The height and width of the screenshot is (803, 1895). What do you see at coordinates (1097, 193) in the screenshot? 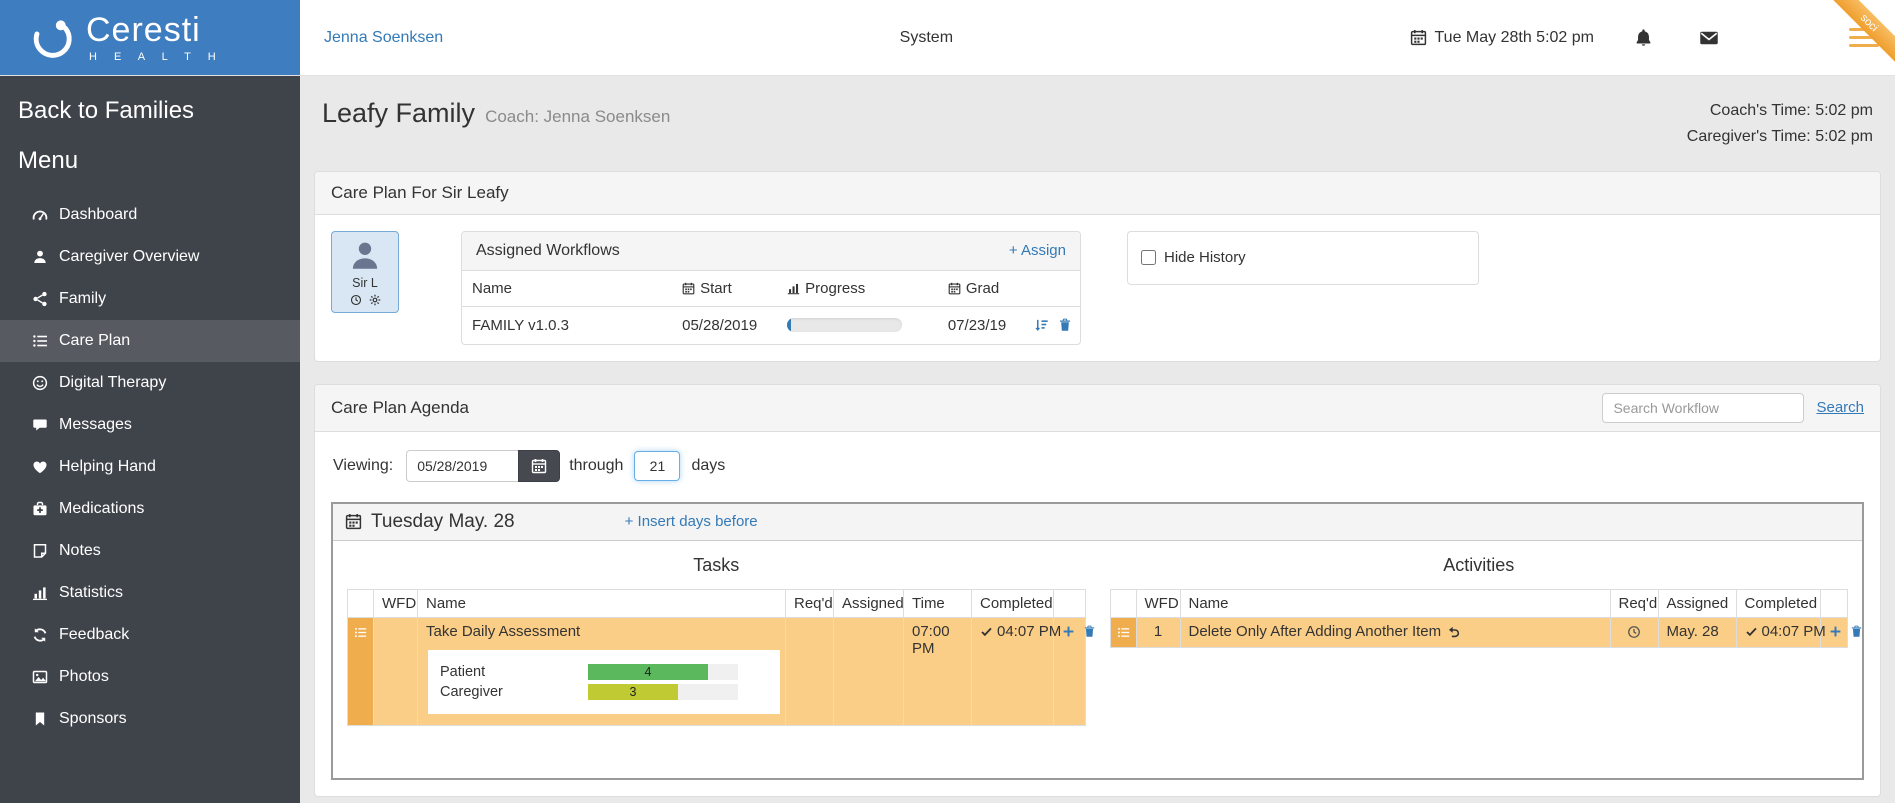
I see `care-plan-panel-title: Care Plan For Sir Leafy` at bounding box center [1097, 193].